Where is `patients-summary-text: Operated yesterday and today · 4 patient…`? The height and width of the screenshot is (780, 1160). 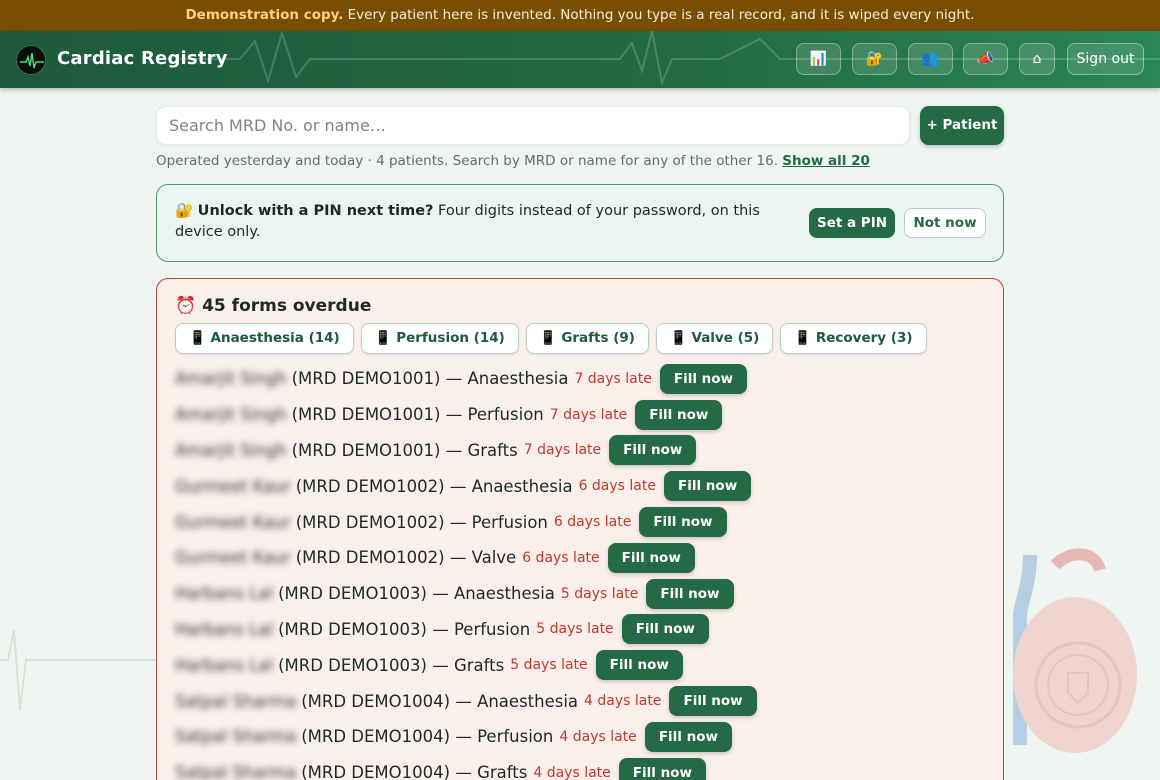 patients-summary-text: Operated yesterday and today · 4 patient… is located at coordinates (469, 161).